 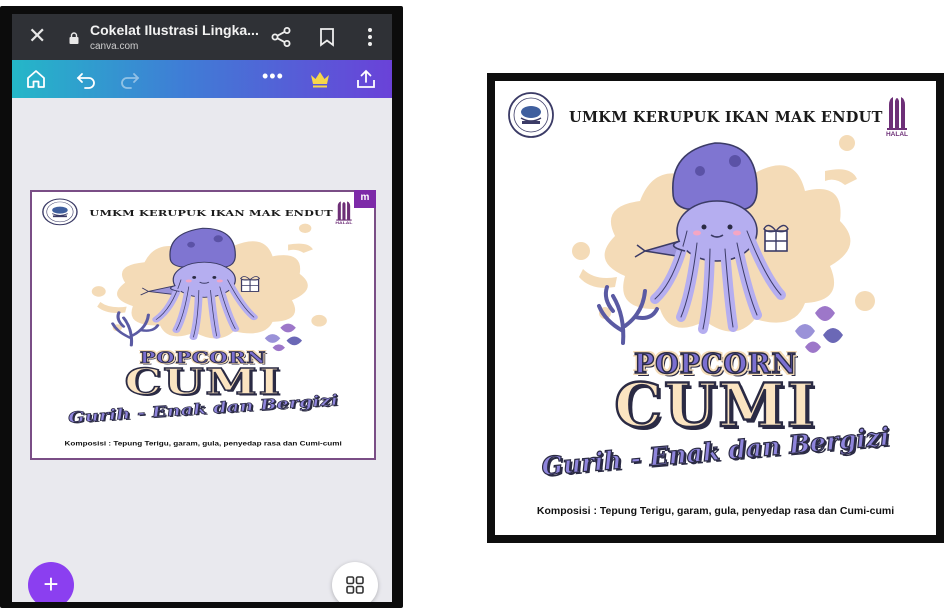 What do you see at coordinates (114, 46) in the screenshot?
I see `page-url: canva.com` at bounding box center [114, 46].